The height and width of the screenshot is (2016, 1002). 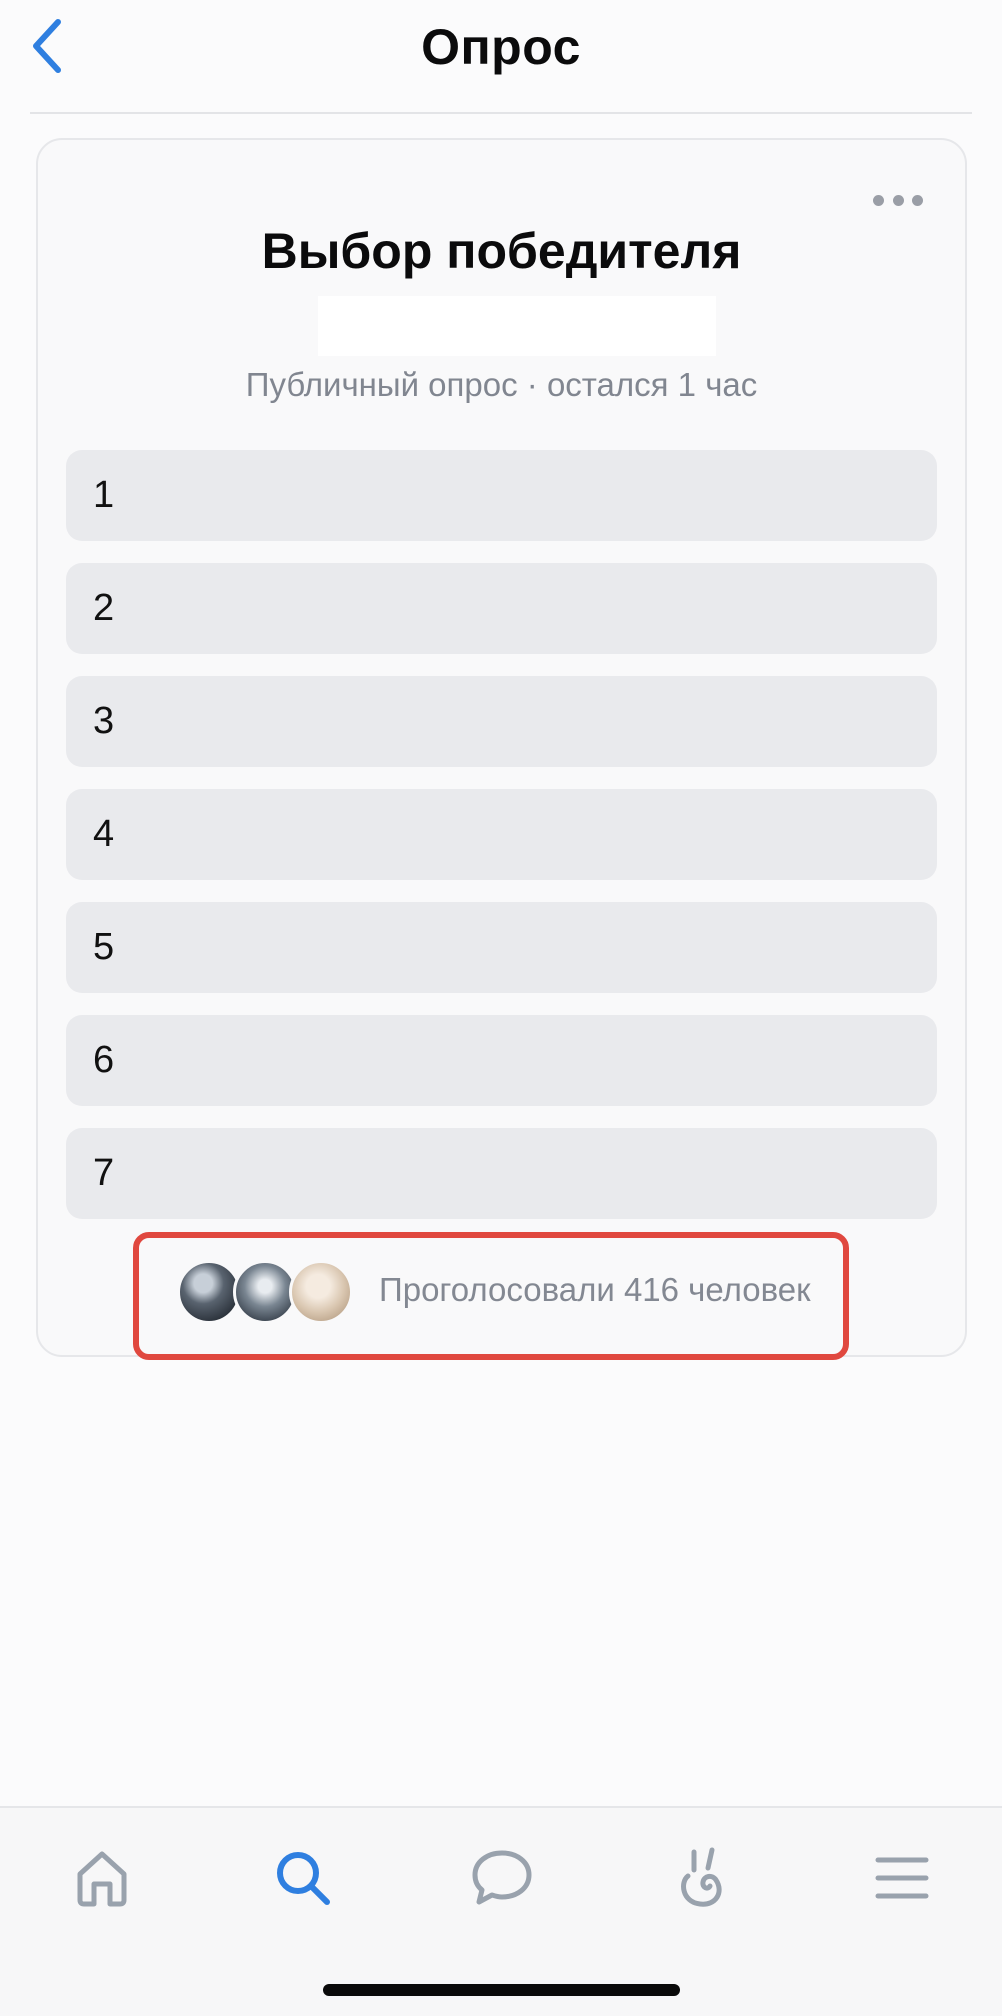 I want to click on tab-search, so click(x=303, y=1878).